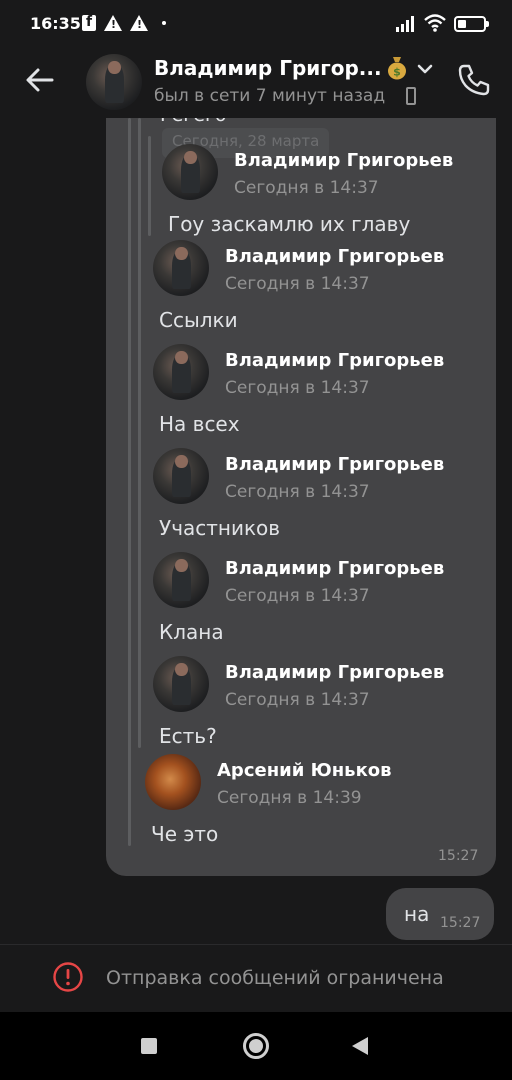 This screenshot has width=512, height=1080. What do you see at coordinates (474, 80) in the screenshot?
I see `call-icon` at bounding box center [474, 80].